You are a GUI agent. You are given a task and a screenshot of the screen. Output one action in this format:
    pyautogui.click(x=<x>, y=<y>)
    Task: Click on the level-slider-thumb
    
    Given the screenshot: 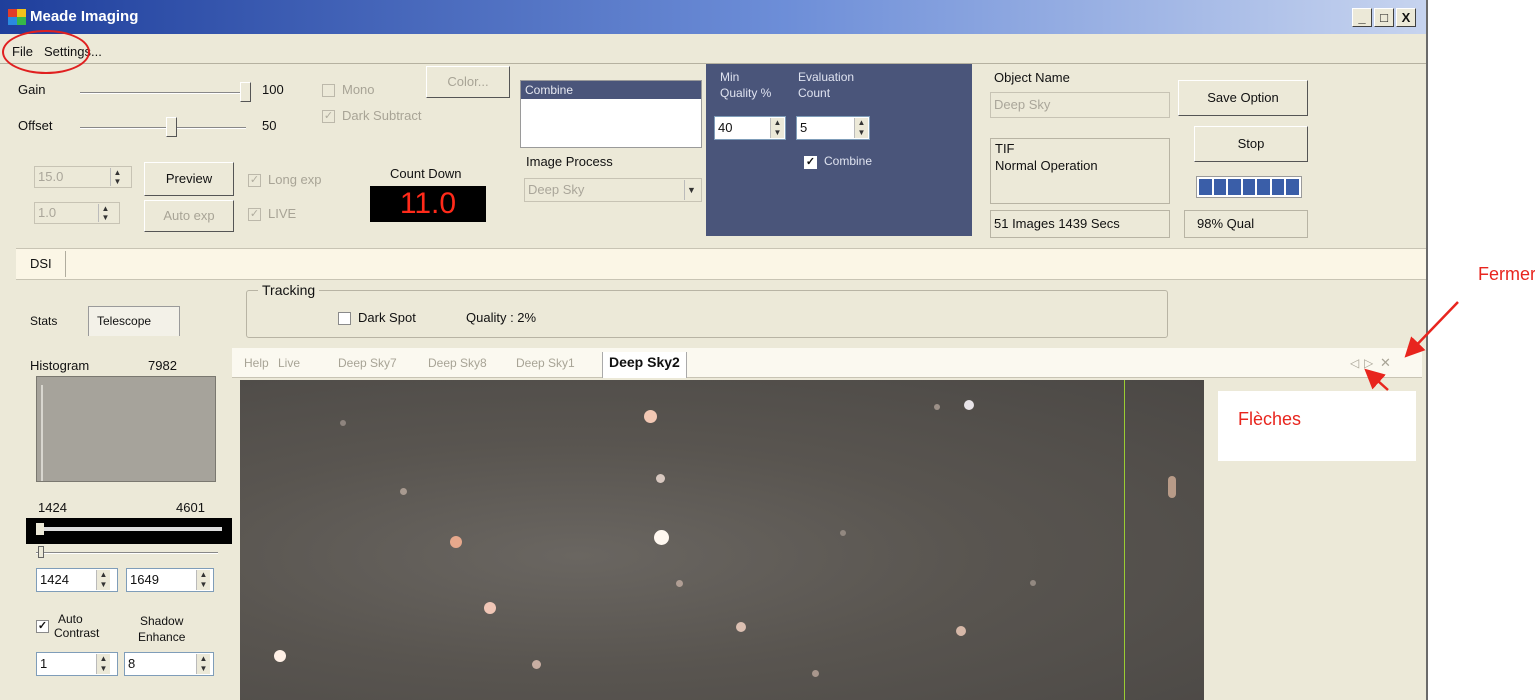 What is the action you would take?
    pyautogui.click(x=41, y=552)
    